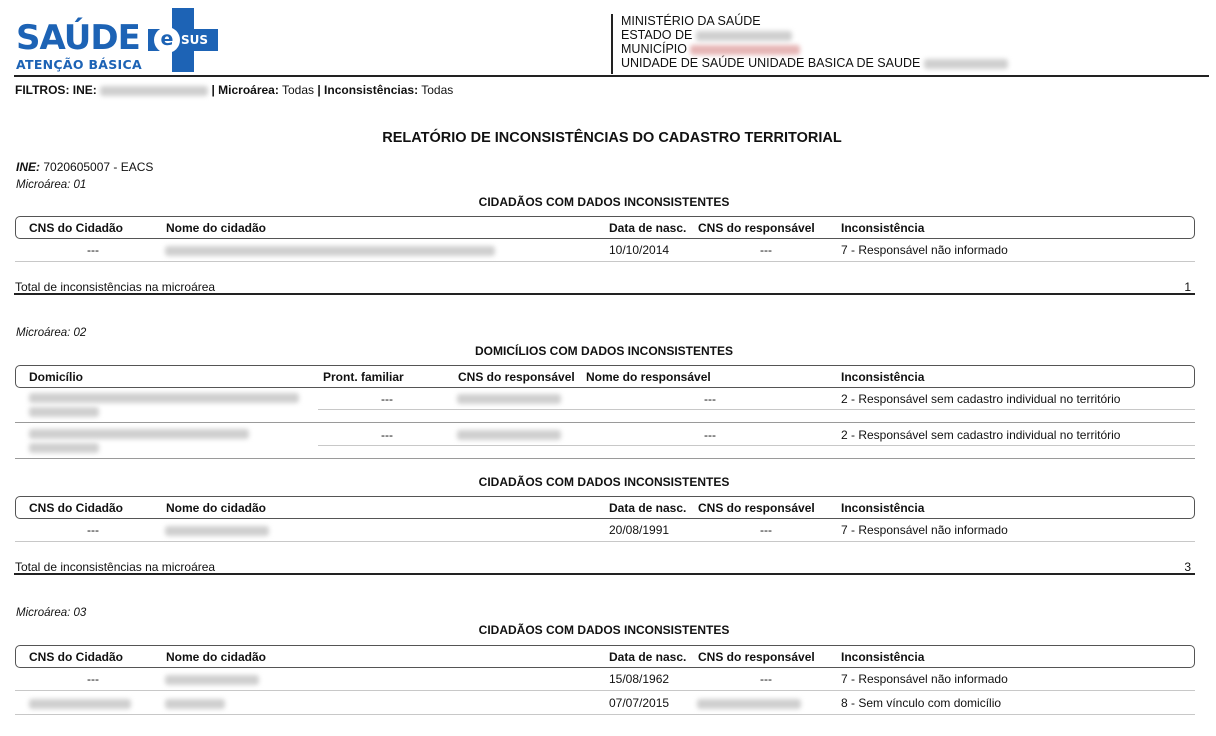  What do you see at coordinates (743, 35) in the screenshot?
I see `redacted-estado` at bounding box center [743, 35].